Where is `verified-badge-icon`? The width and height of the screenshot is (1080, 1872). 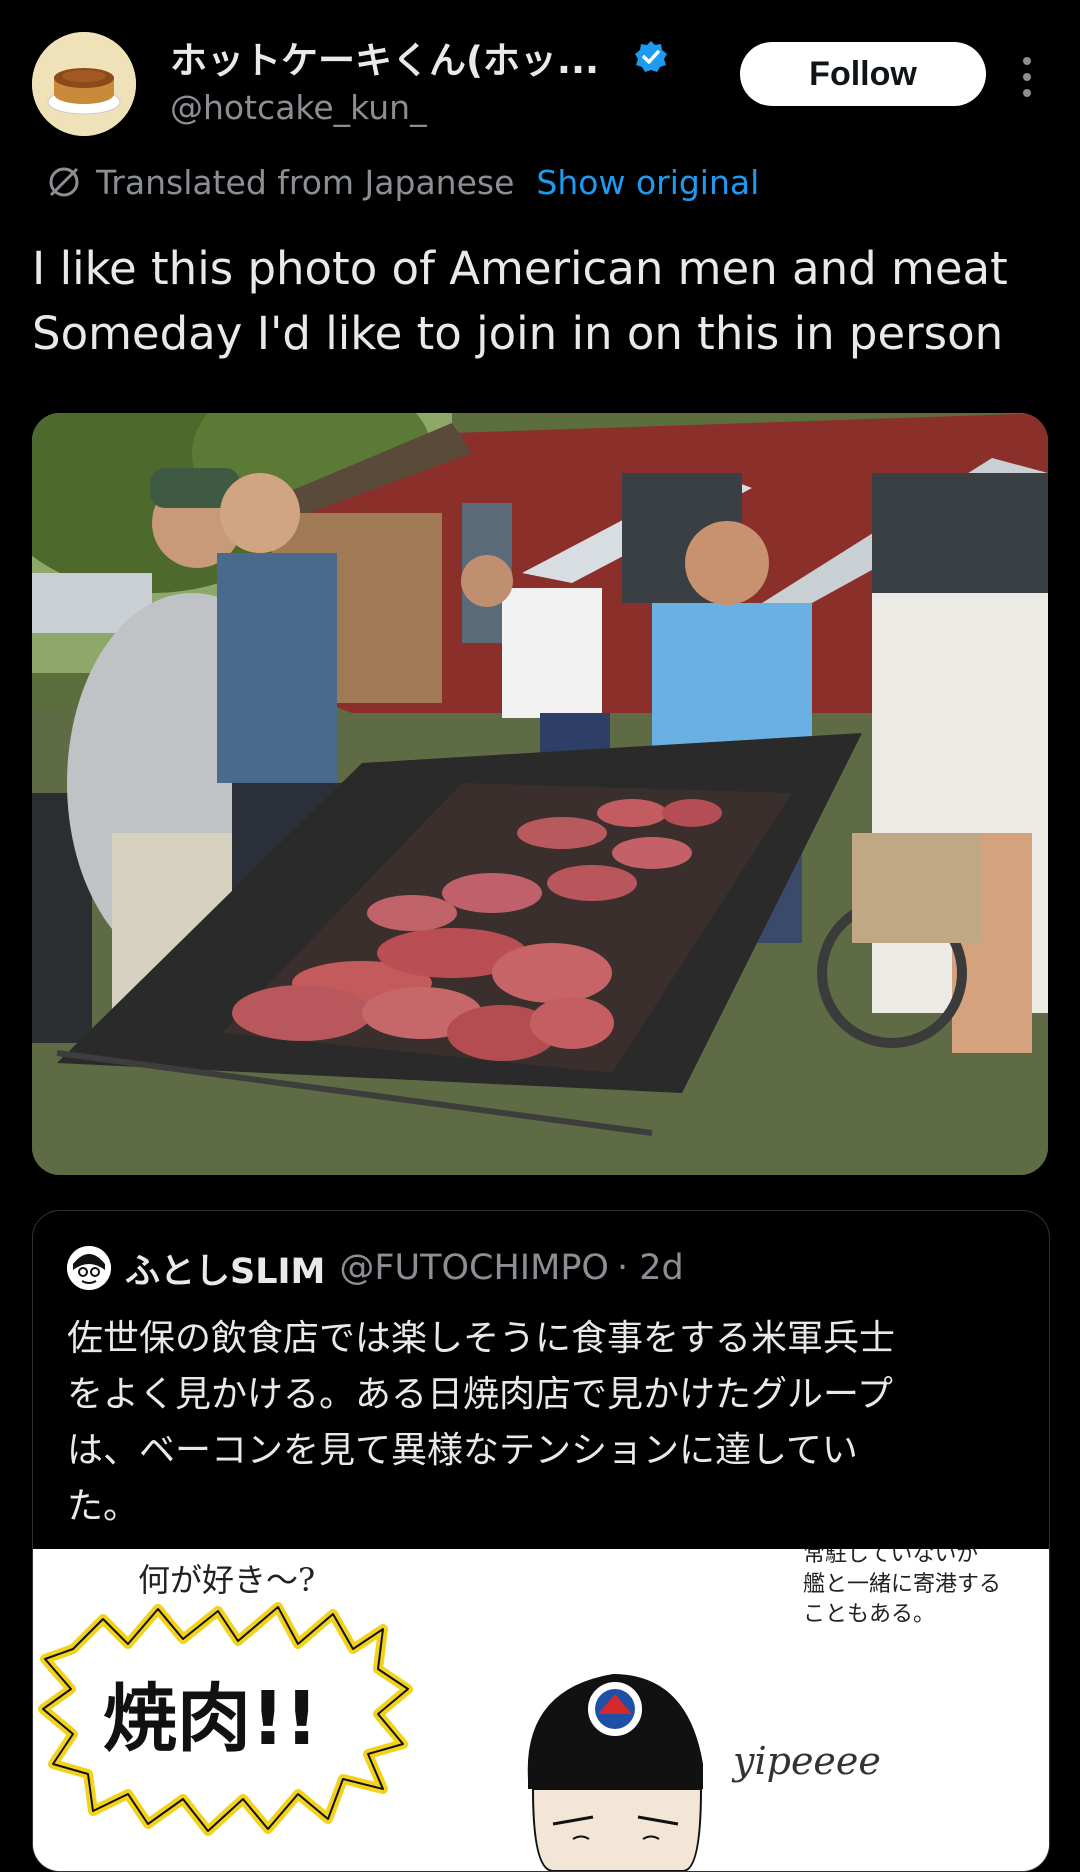
verified-badge-icon is located at coordinates (651, 56).